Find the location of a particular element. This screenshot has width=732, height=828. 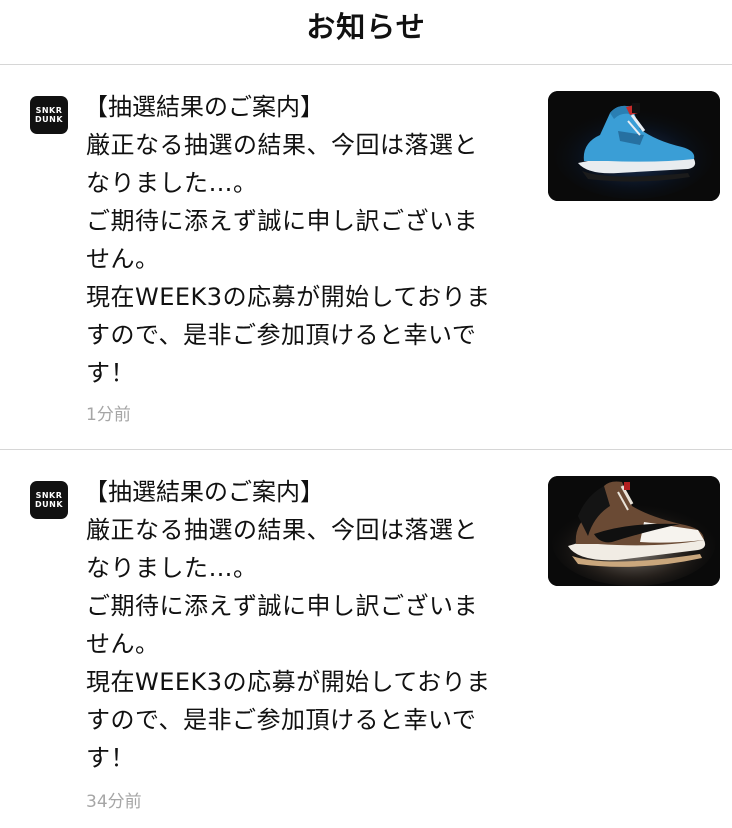

page-title: お知らせ is located at coordinates (366, 27).